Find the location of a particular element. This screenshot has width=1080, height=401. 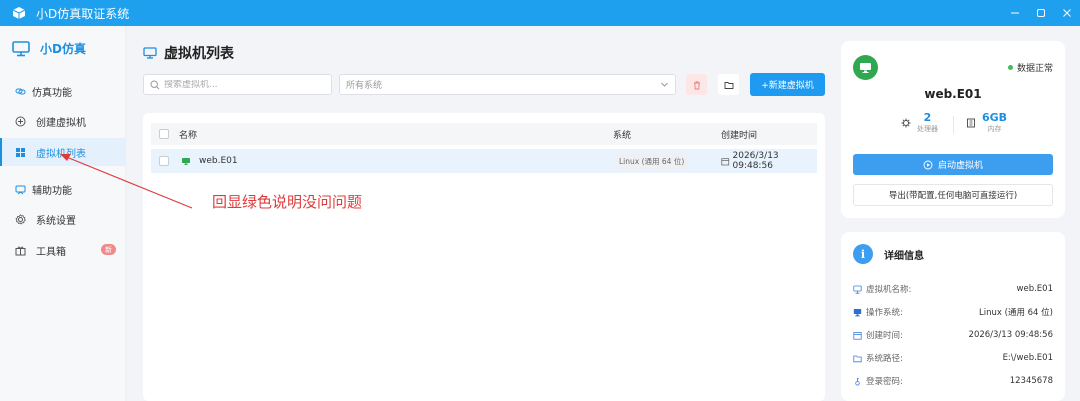

status-dot is located at coordinates (1010, 67).